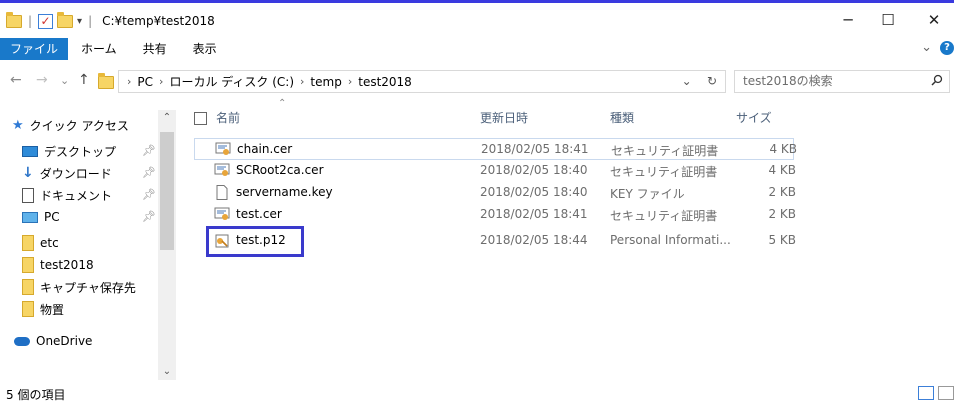 This screenshot has height=402, width=954. Describe the element at coordinates (40, 243) in the screenshot. I see `sidebar-item-etc: etc` at that location.